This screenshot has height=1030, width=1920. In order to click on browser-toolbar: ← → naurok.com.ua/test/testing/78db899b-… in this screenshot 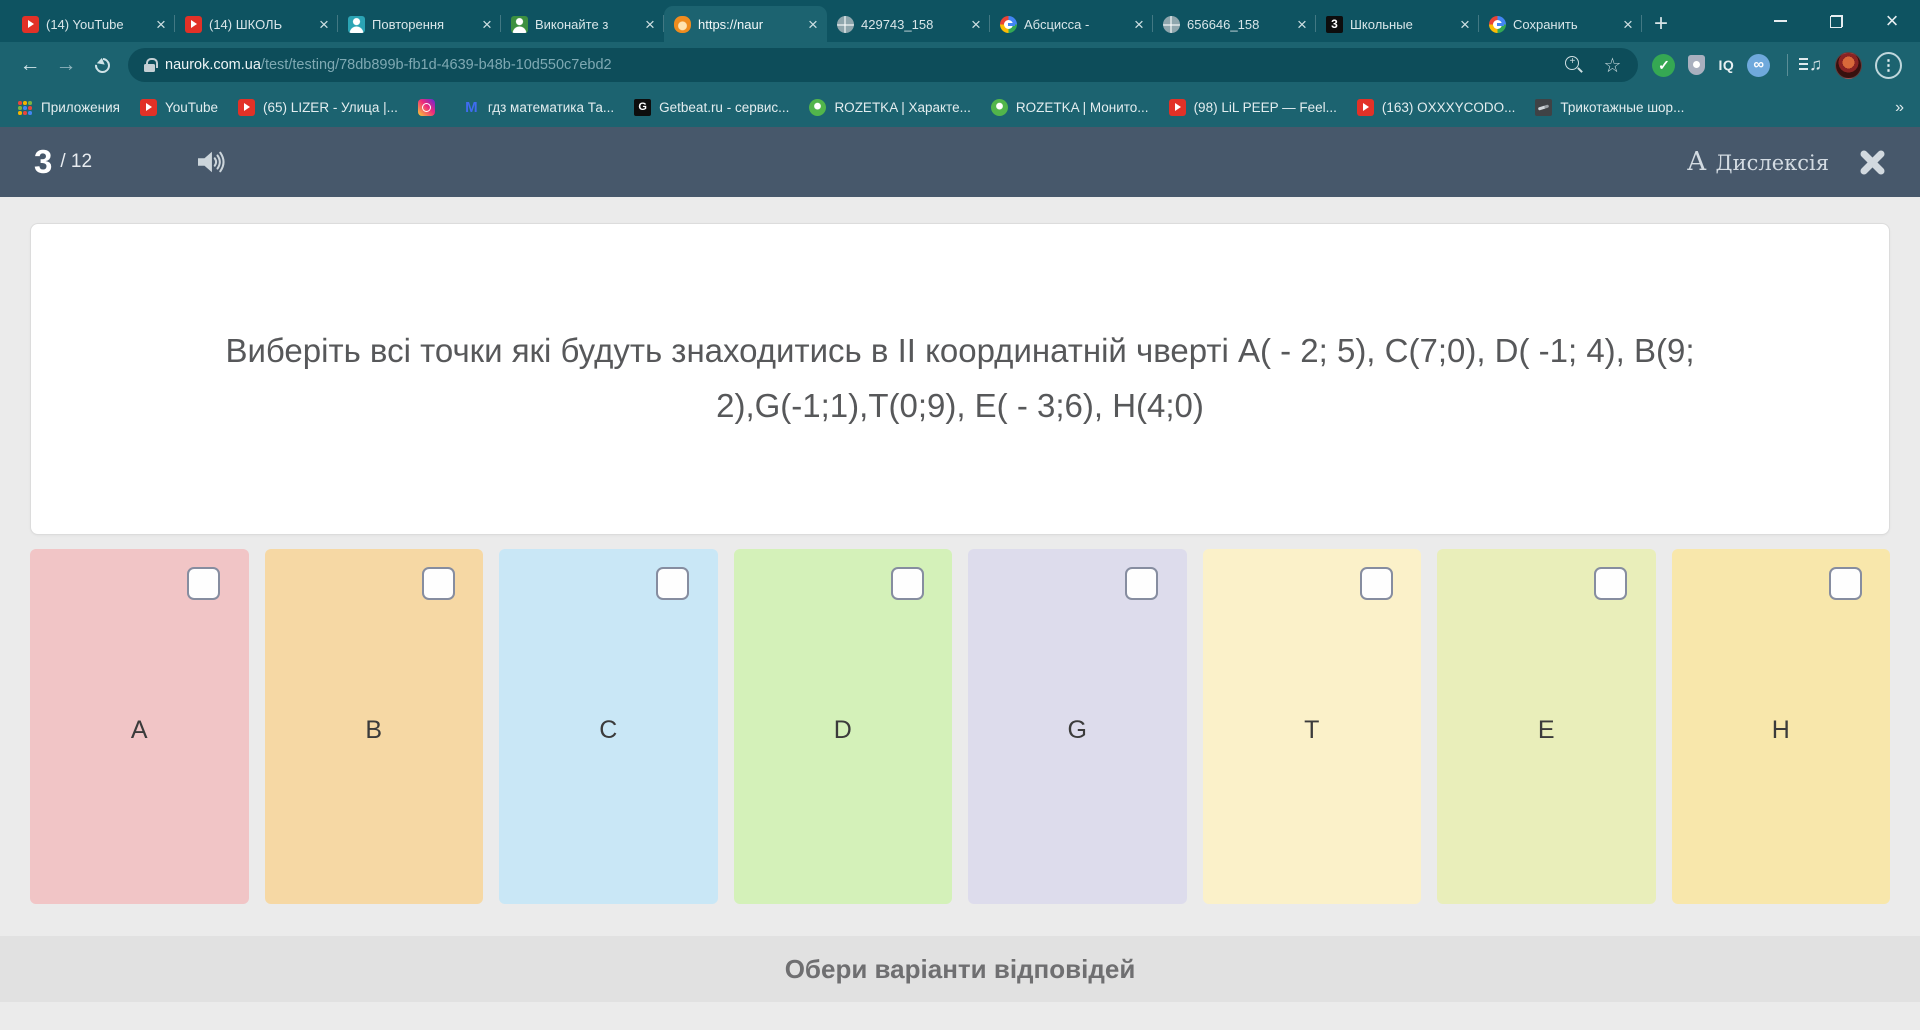, I will do `click(960, 65)`.